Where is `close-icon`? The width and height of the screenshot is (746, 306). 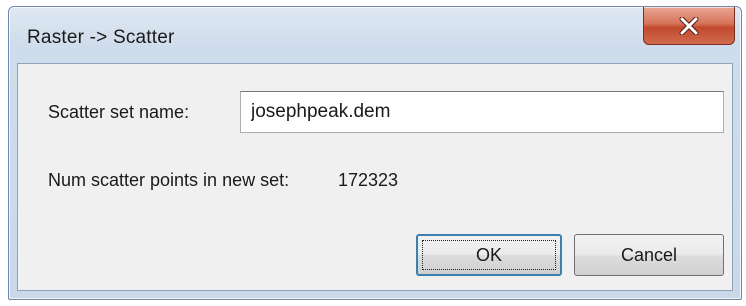
close-icon is located at coordinates (689, 25).